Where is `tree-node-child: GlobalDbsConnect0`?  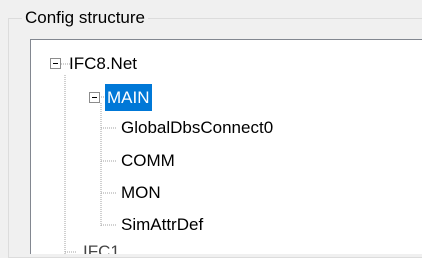 tree-node-child: GlobalDbsConnect0 is located at coordinates (197, 127).